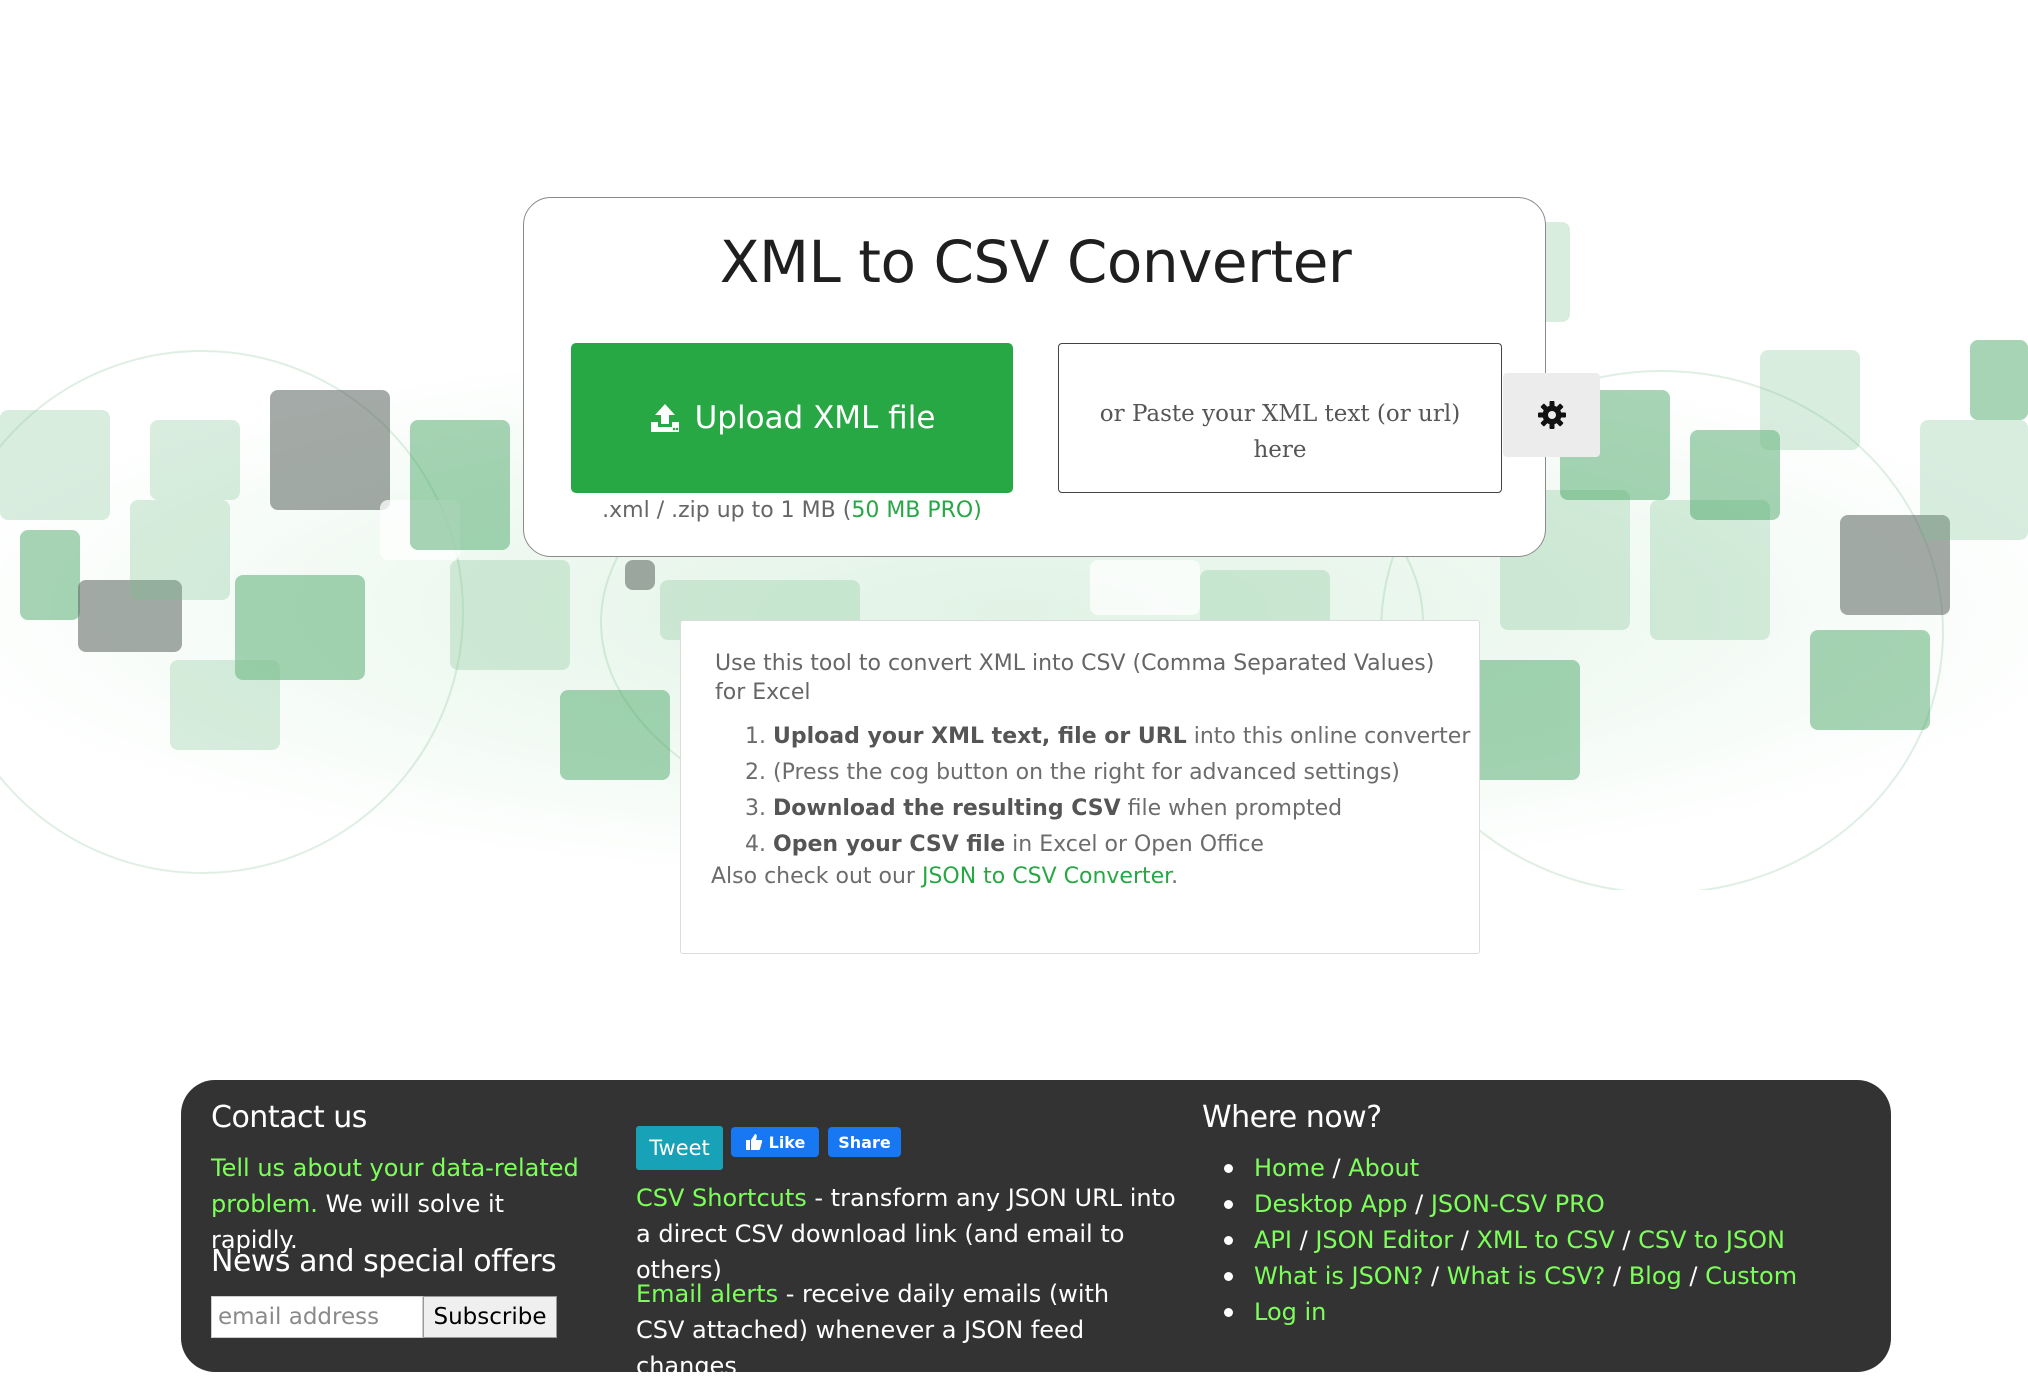  I want to click on step-text: into this online converter, so click(1328, 736).